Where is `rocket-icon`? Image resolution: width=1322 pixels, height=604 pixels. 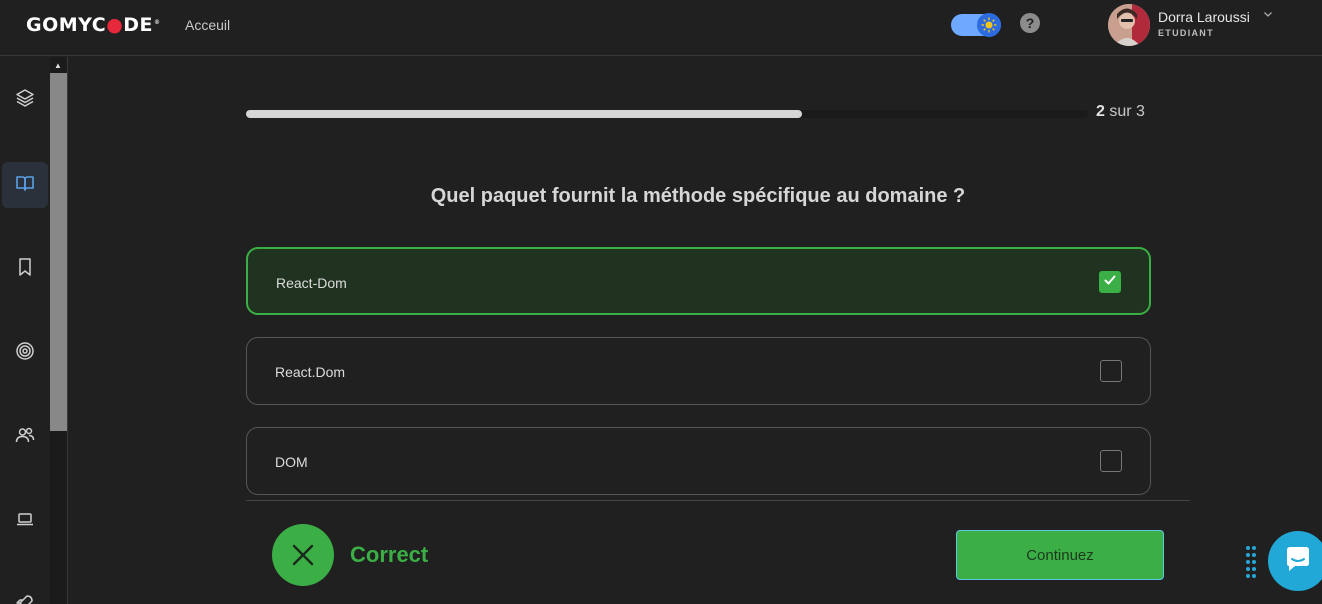 rocket-icon is located at coordinates (25, 598).